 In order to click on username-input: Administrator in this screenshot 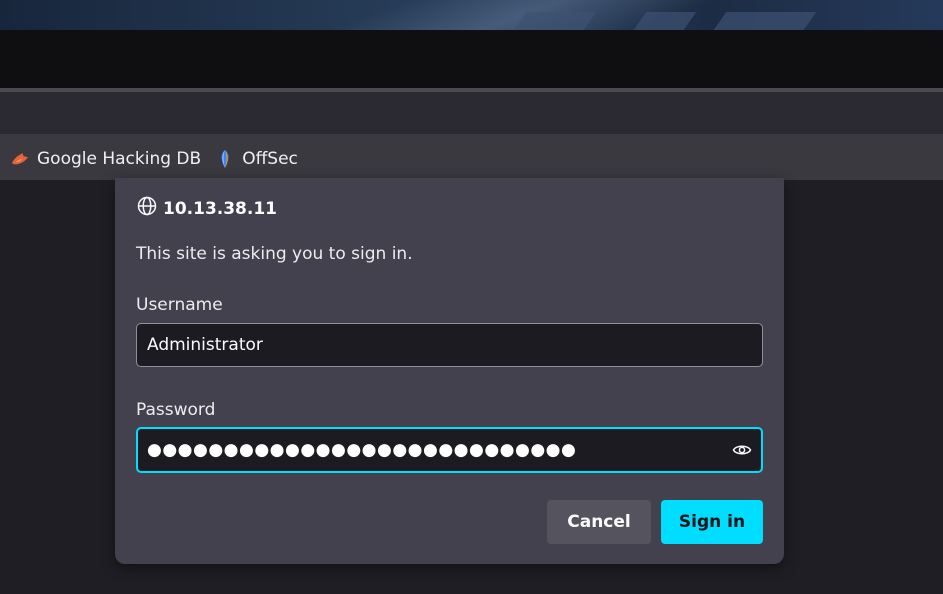, I will do `click(449, 345)`.